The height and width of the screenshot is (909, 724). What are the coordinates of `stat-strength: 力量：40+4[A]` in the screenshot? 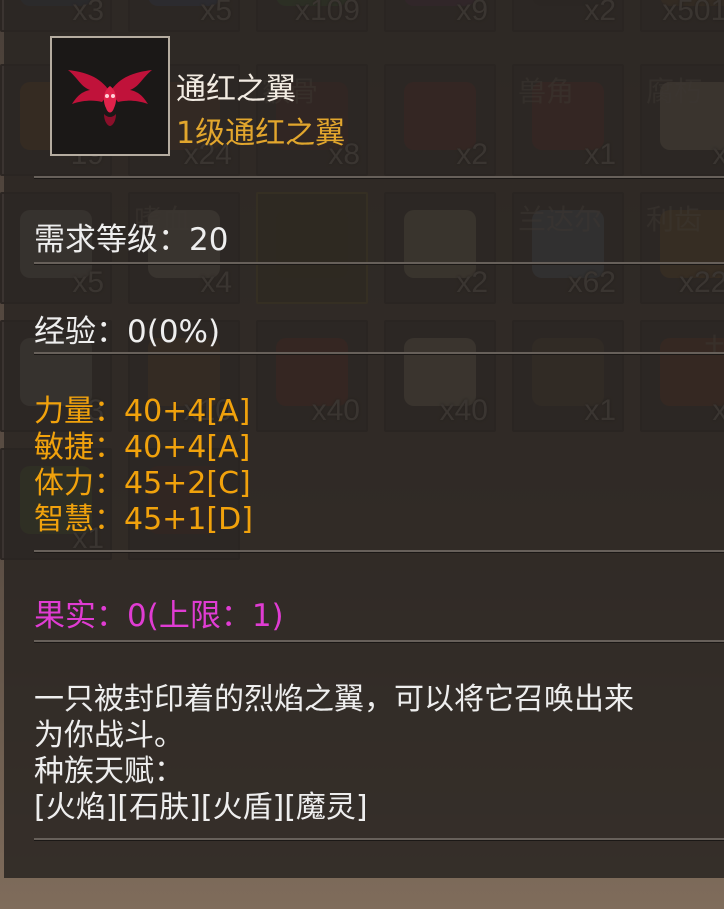 It's located at (142, 411).